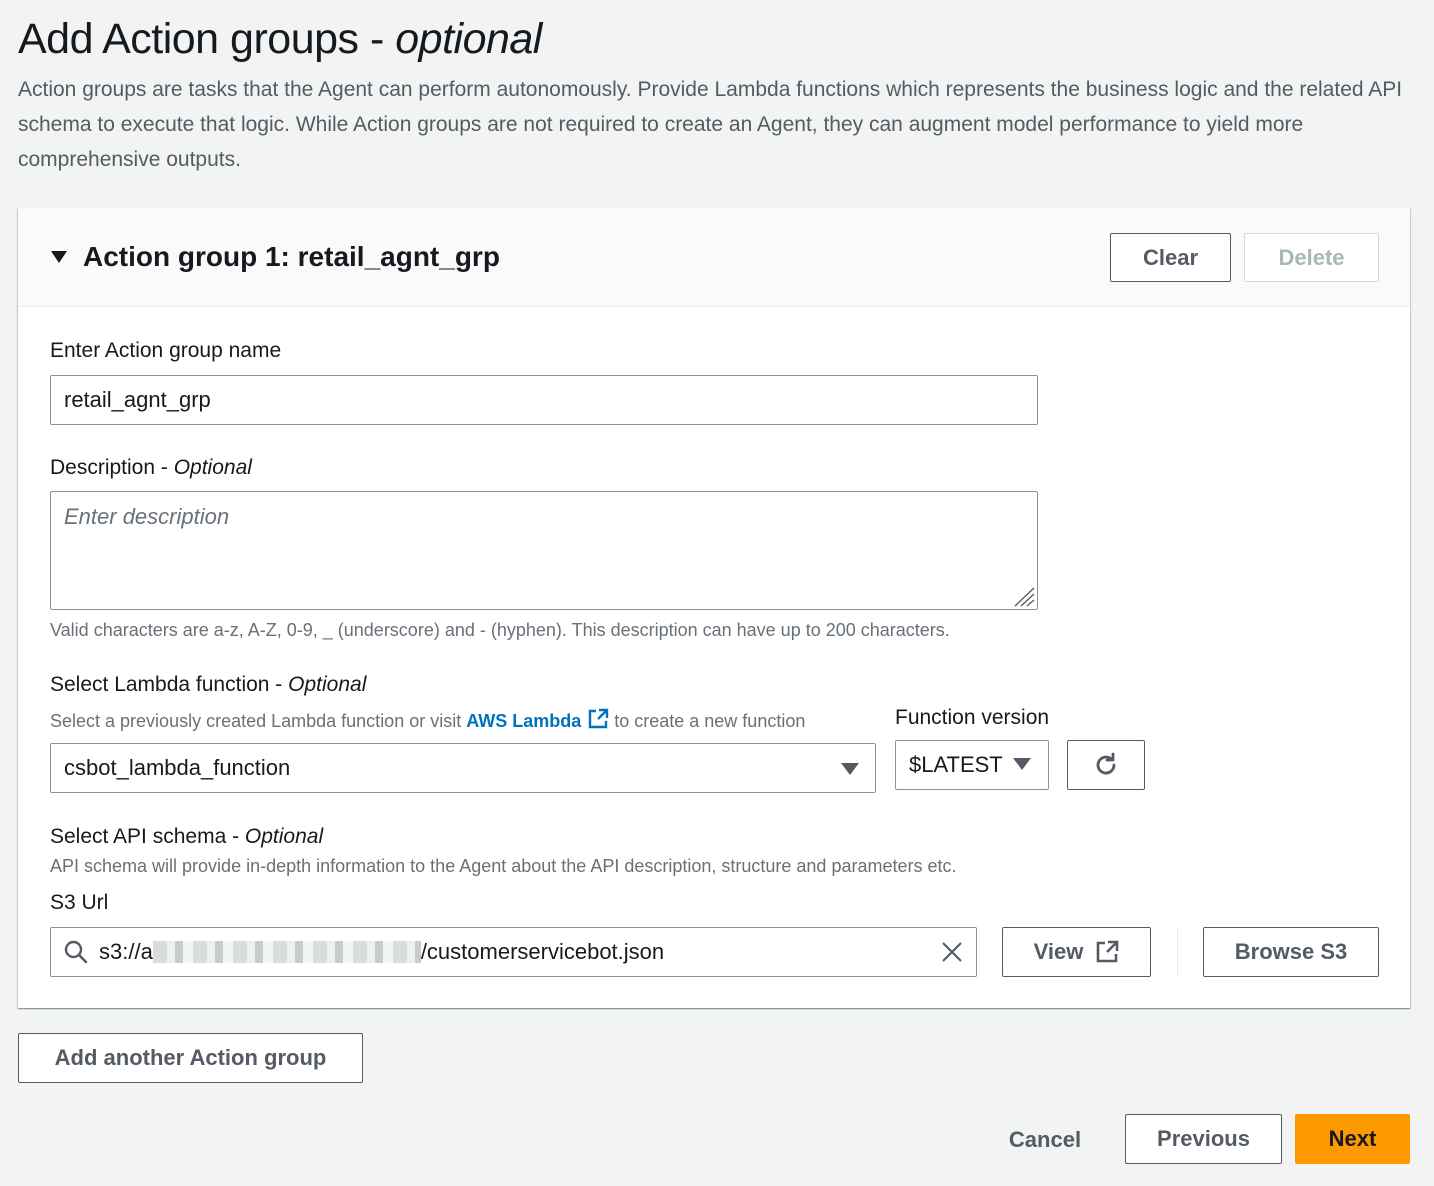 The image size is (1434, 1186). Describe the element at coordinates (972, 717) in the screenshot. I see `function-version-label: Function version` at that location.